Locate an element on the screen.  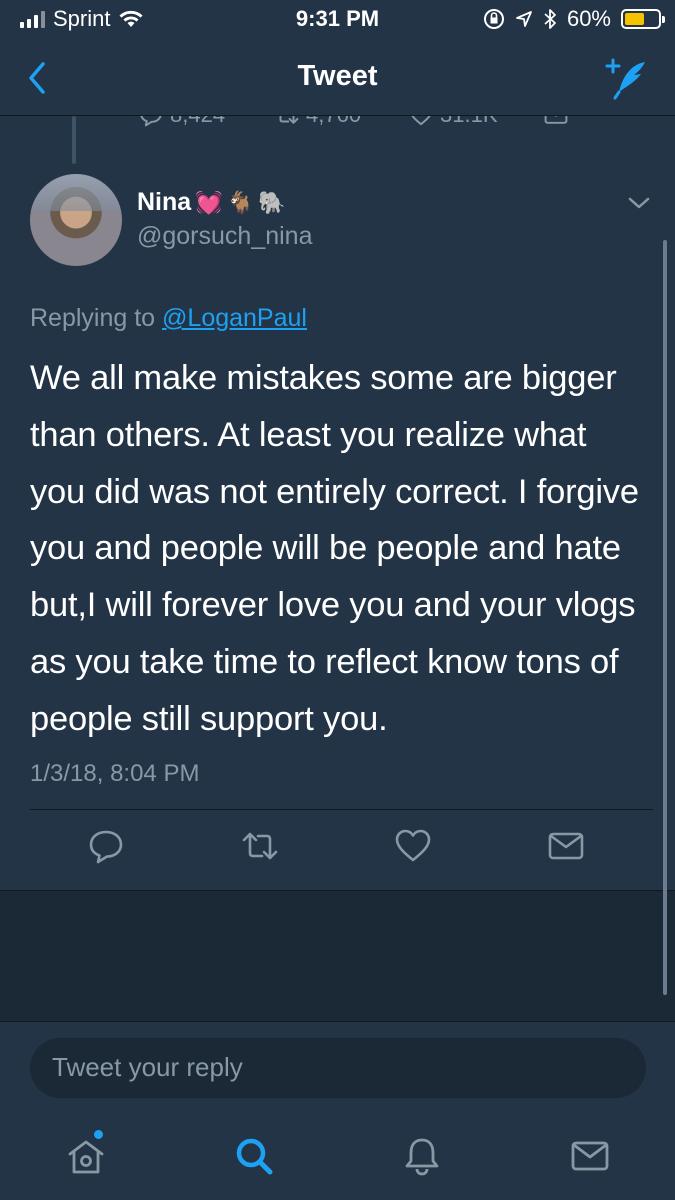
previous-tweet-actions: 8,424 4,760 31.1K is located at coordinates (337, 127).